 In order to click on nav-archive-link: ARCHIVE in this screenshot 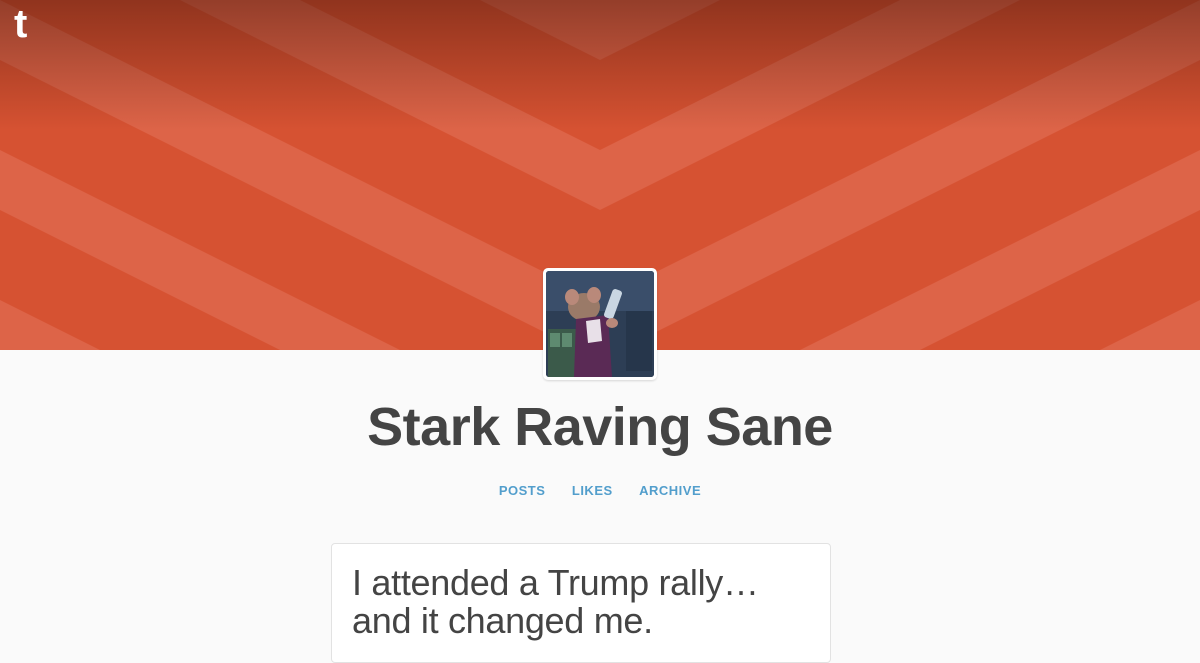, I will do `click(670, 490)`.